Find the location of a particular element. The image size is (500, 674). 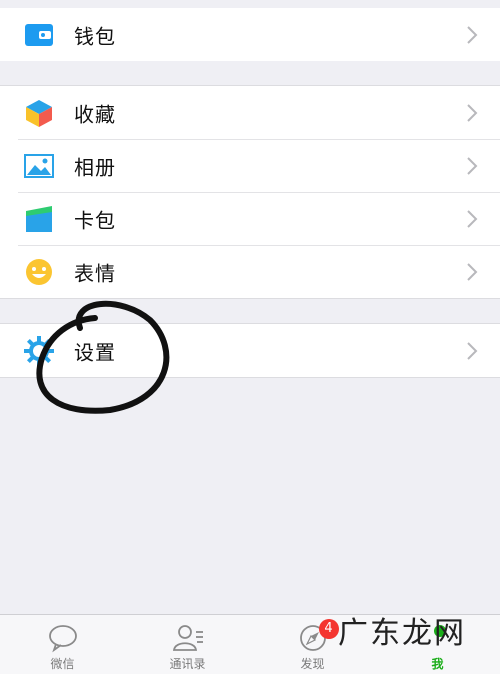

tab-contacts: 通讯录 is located at coordinates (187, 644).